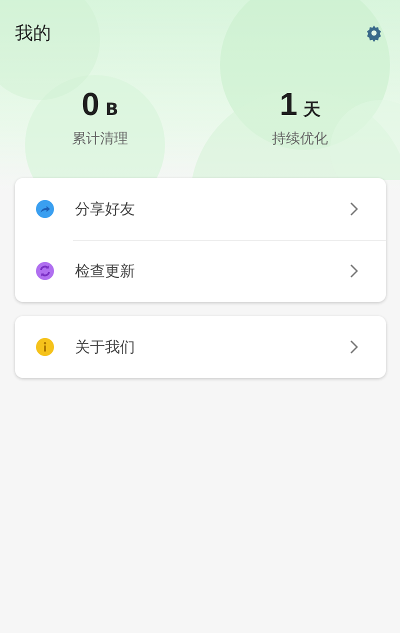 The width and height of the screenshot is (400, 633). I want to click on stat-value: 0, so click(91, 104).